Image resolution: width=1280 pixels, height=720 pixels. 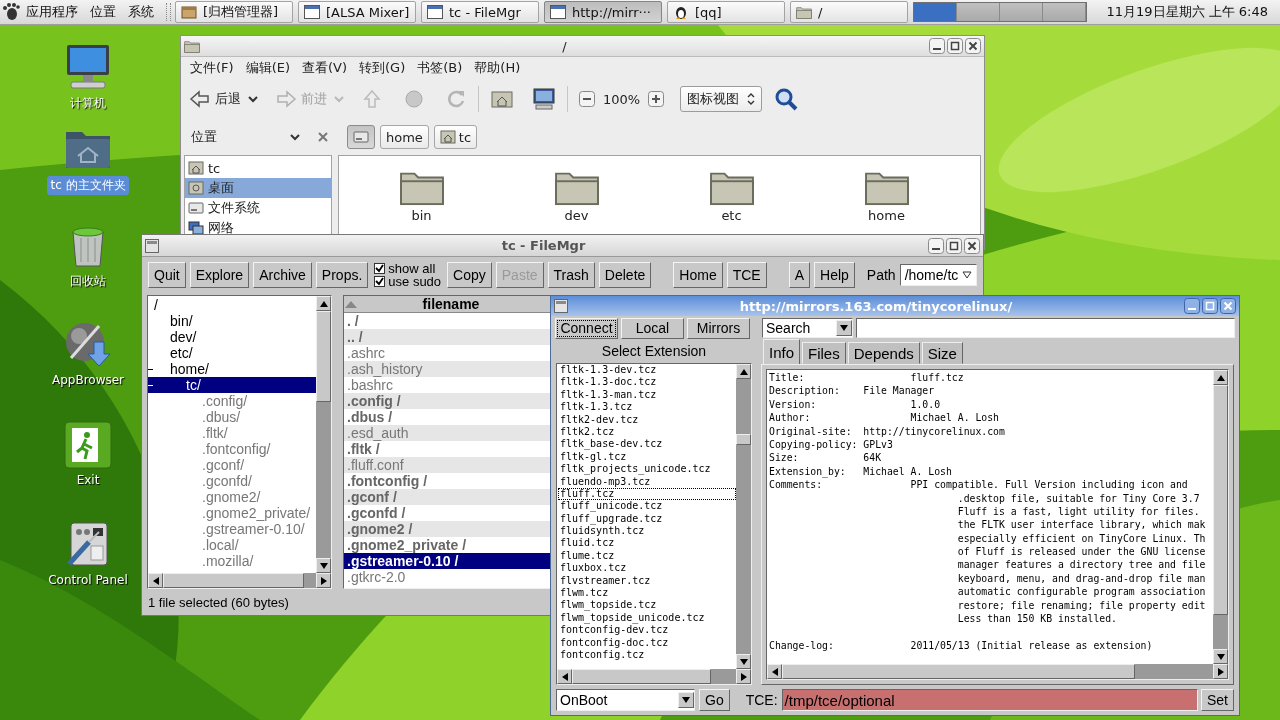 What do you see at coordinates (282, 275) in the screenshot?
I see `toolbar-button: Archive` at bounding box center [282, 275].